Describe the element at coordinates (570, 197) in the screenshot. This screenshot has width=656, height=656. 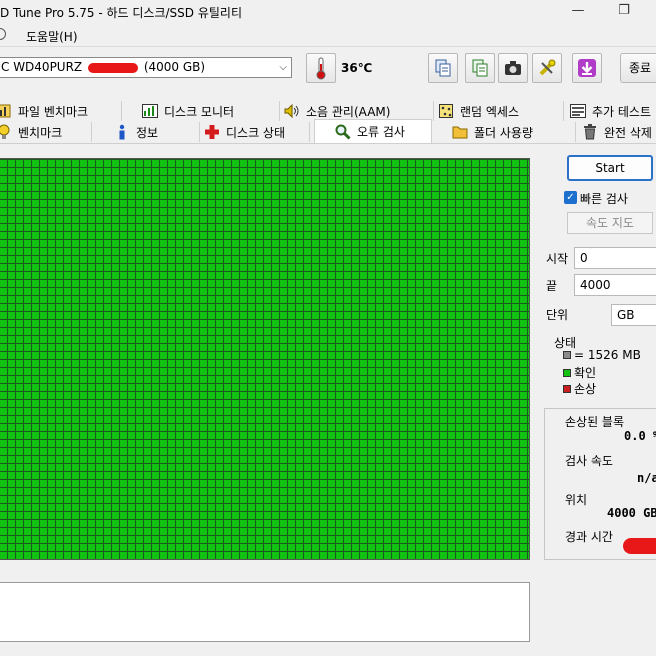
I see `quick-scan-checkbox: ✓` at that location.